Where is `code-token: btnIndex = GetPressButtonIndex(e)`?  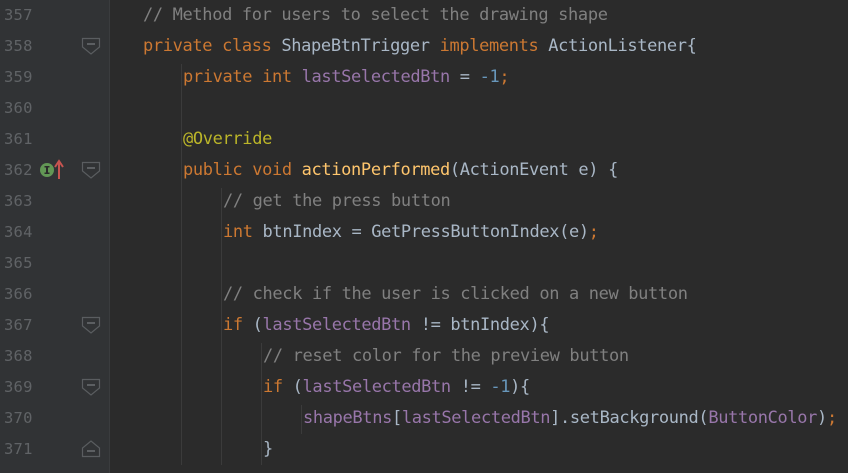 code-token: btnIndex = GetPressButtonIndex(e) is located at coordinates (426, 232).